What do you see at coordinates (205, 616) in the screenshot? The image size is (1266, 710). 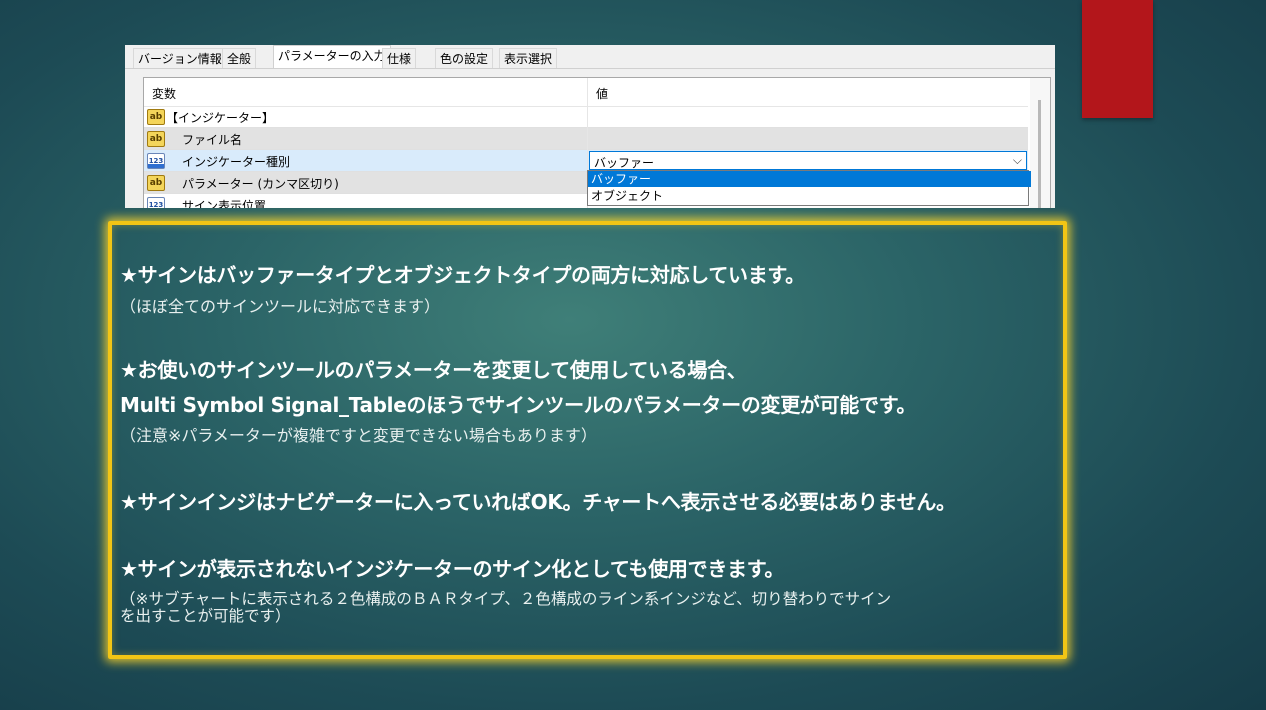 I see `note-4-subtext-line-2: を出すことが可能です）` at bounding box center [205, 616].